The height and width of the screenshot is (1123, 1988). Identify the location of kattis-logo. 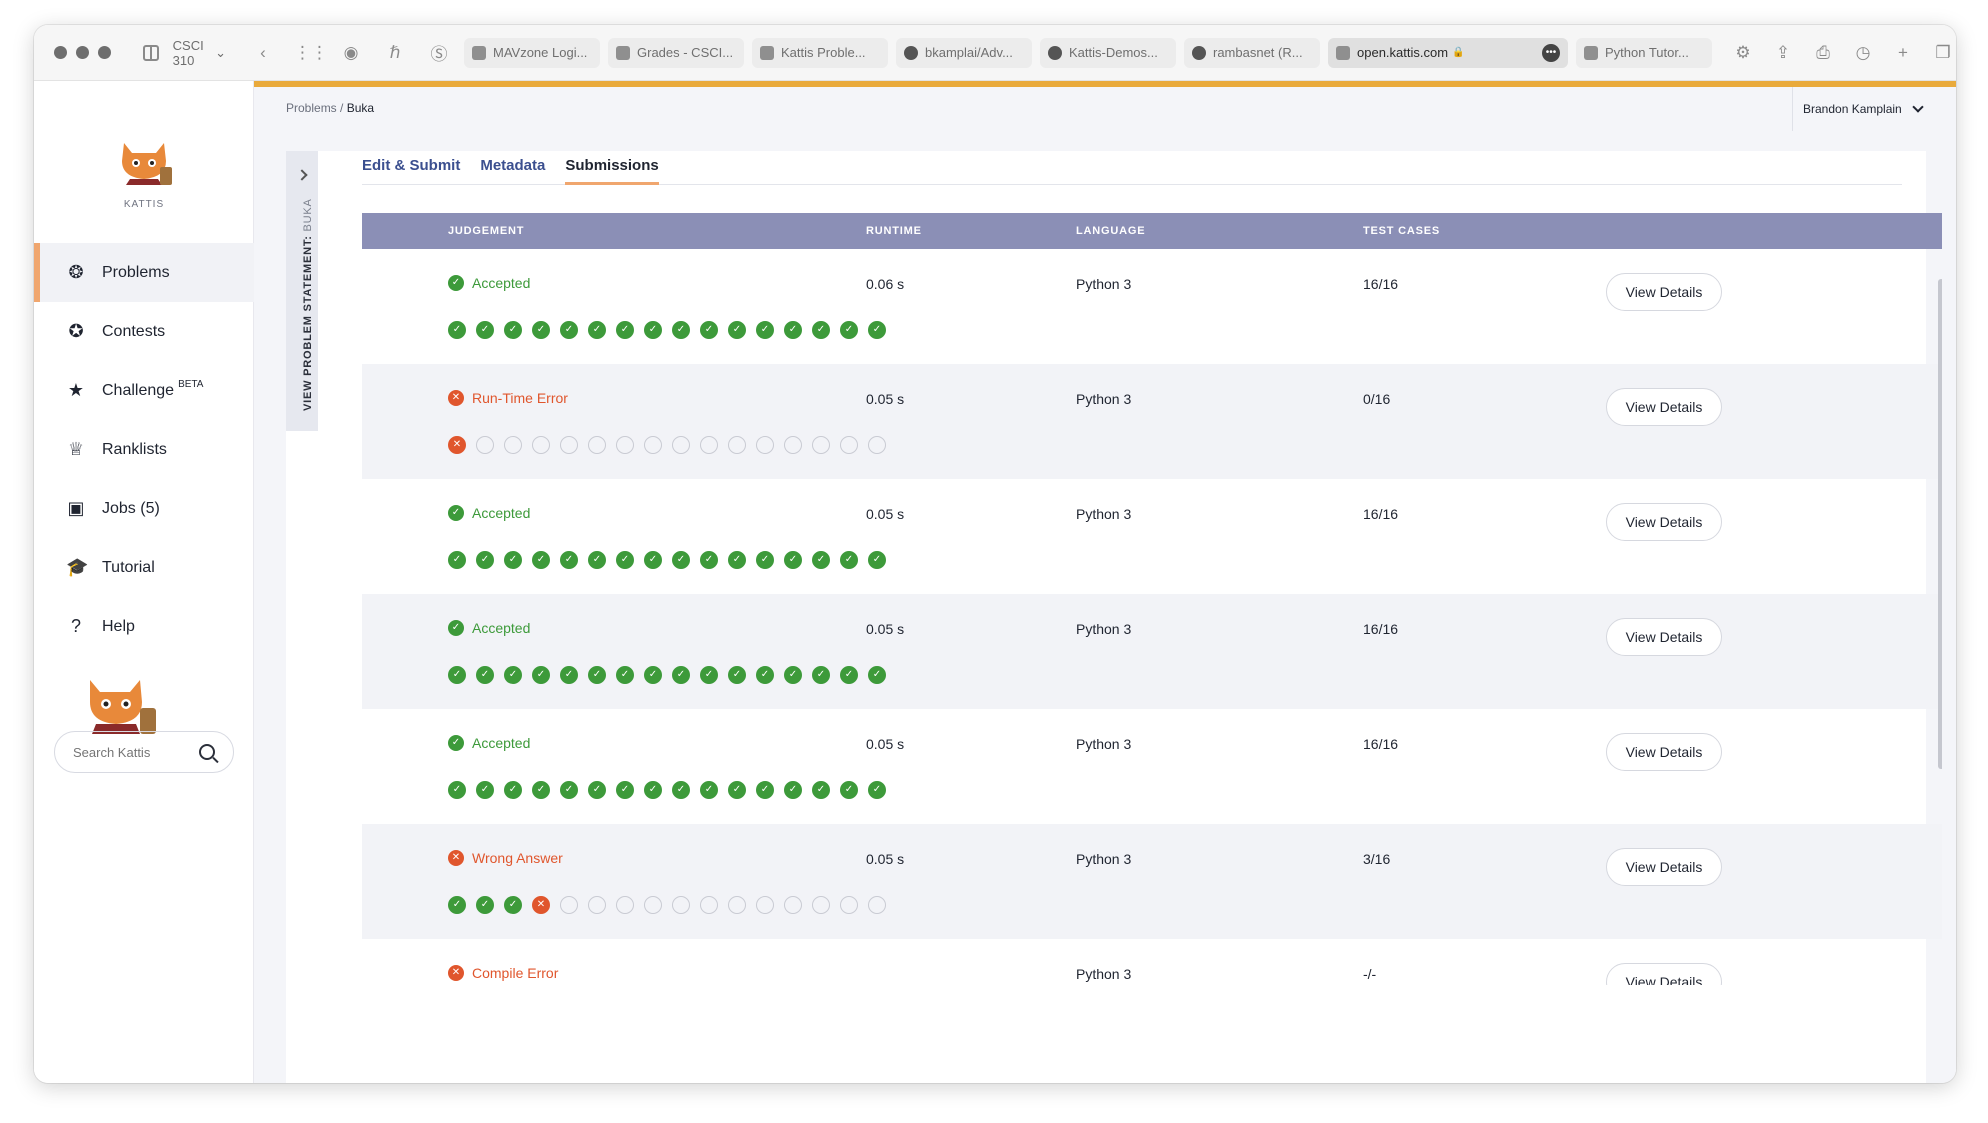
(144, 161).